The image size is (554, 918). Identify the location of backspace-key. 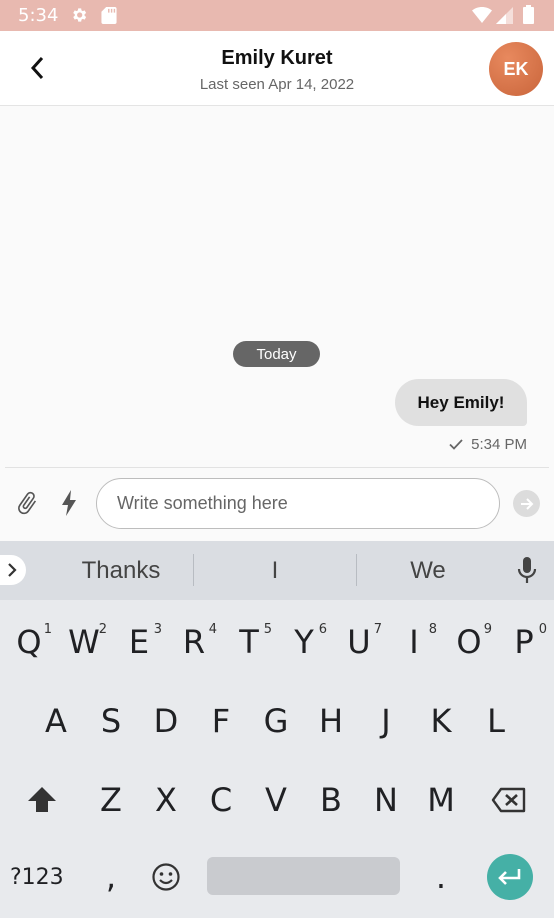
(509, 800).